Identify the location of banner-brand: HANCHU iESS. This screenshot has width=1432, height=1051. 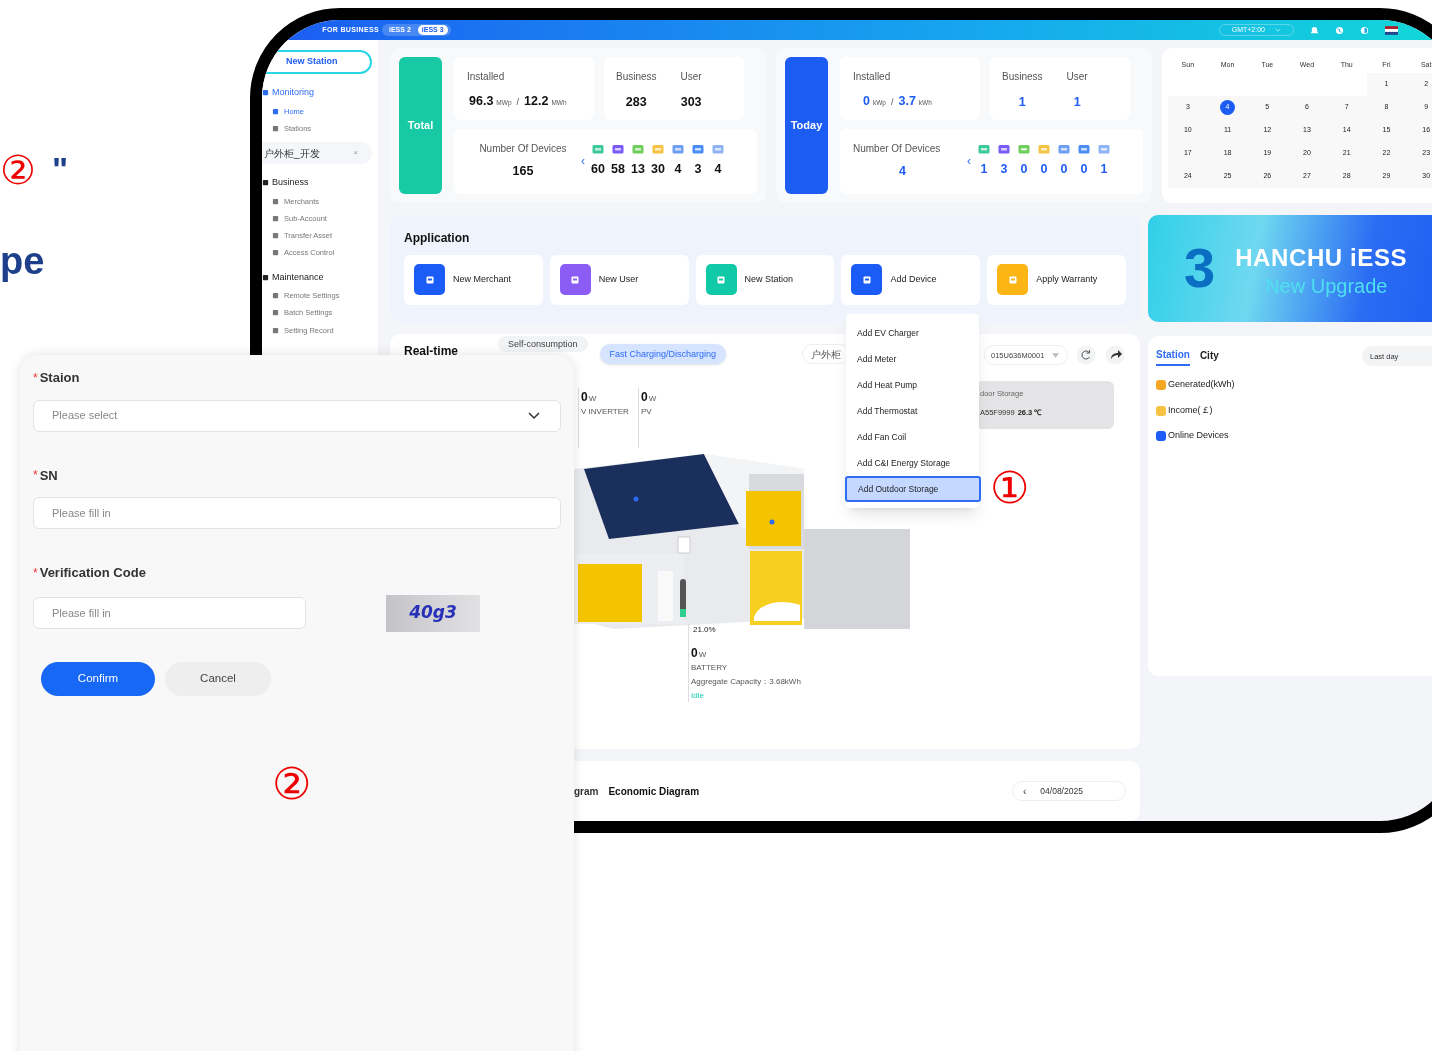
(1321, 258).